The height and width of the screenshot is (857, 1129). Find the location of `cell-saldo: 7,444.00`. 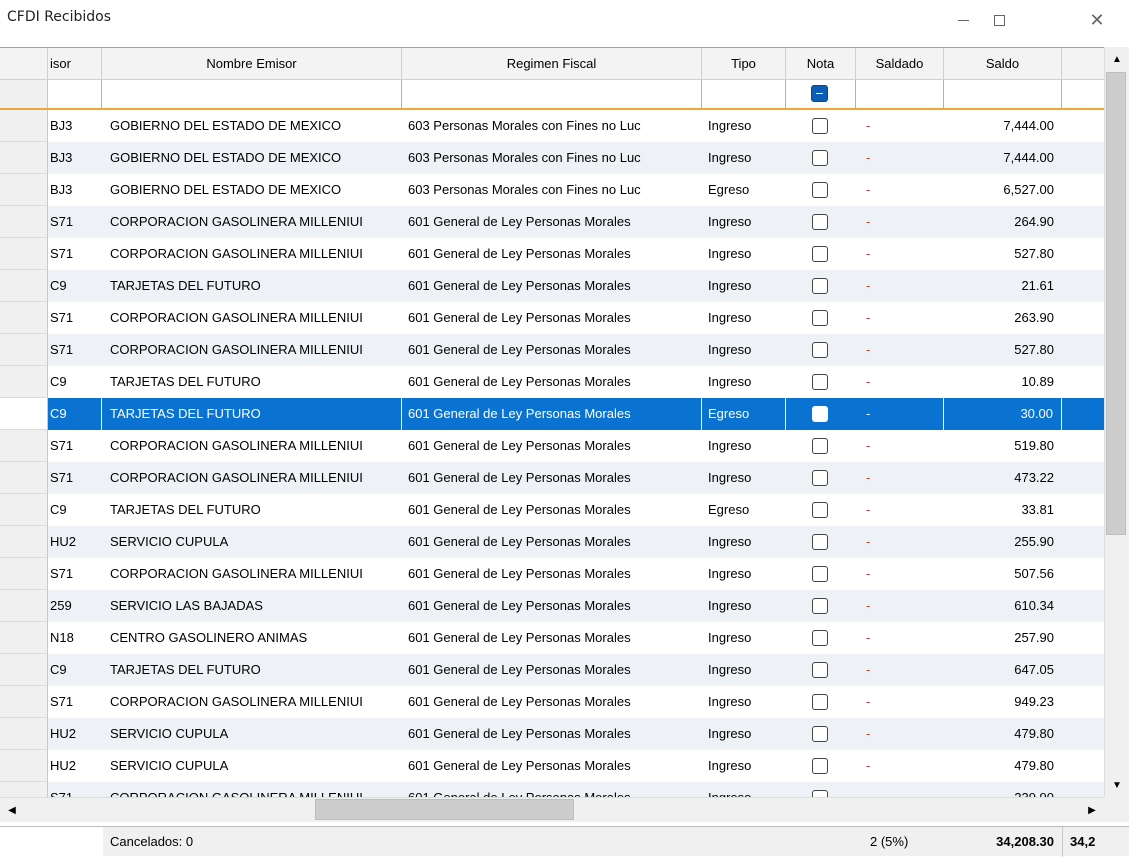

cell-saldo: 7,444.00 is located at coordinates (1003, 126).